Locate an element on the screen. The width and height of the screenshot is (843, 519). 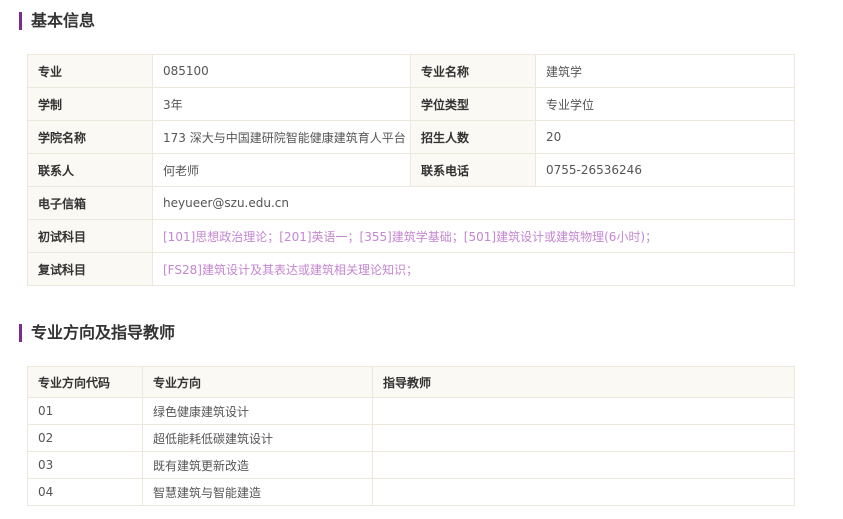
table-row: 学院名称 173 深大与中国建研院智能健康建筑育人平台 招生人数 20 is located at coordinates (411, 137).